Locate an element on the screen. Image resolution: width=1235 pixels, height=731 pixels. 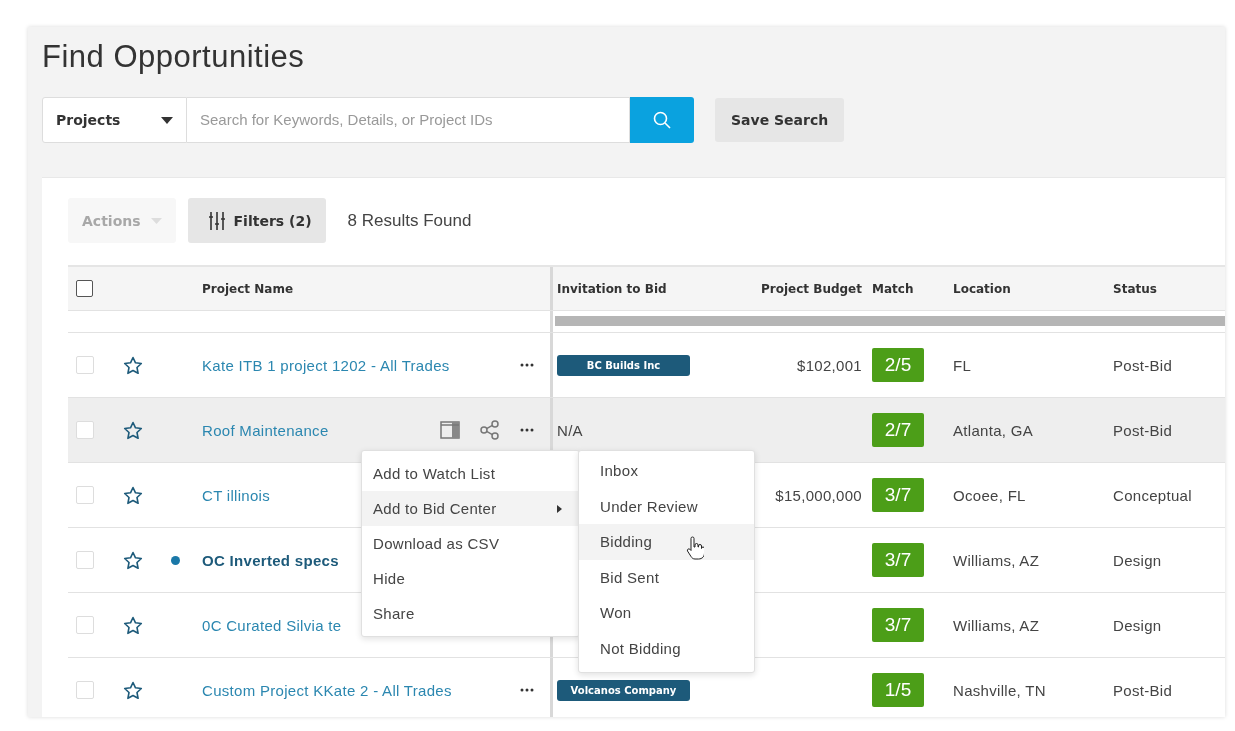
column-header: Status is located at coordinates (1135, 288).